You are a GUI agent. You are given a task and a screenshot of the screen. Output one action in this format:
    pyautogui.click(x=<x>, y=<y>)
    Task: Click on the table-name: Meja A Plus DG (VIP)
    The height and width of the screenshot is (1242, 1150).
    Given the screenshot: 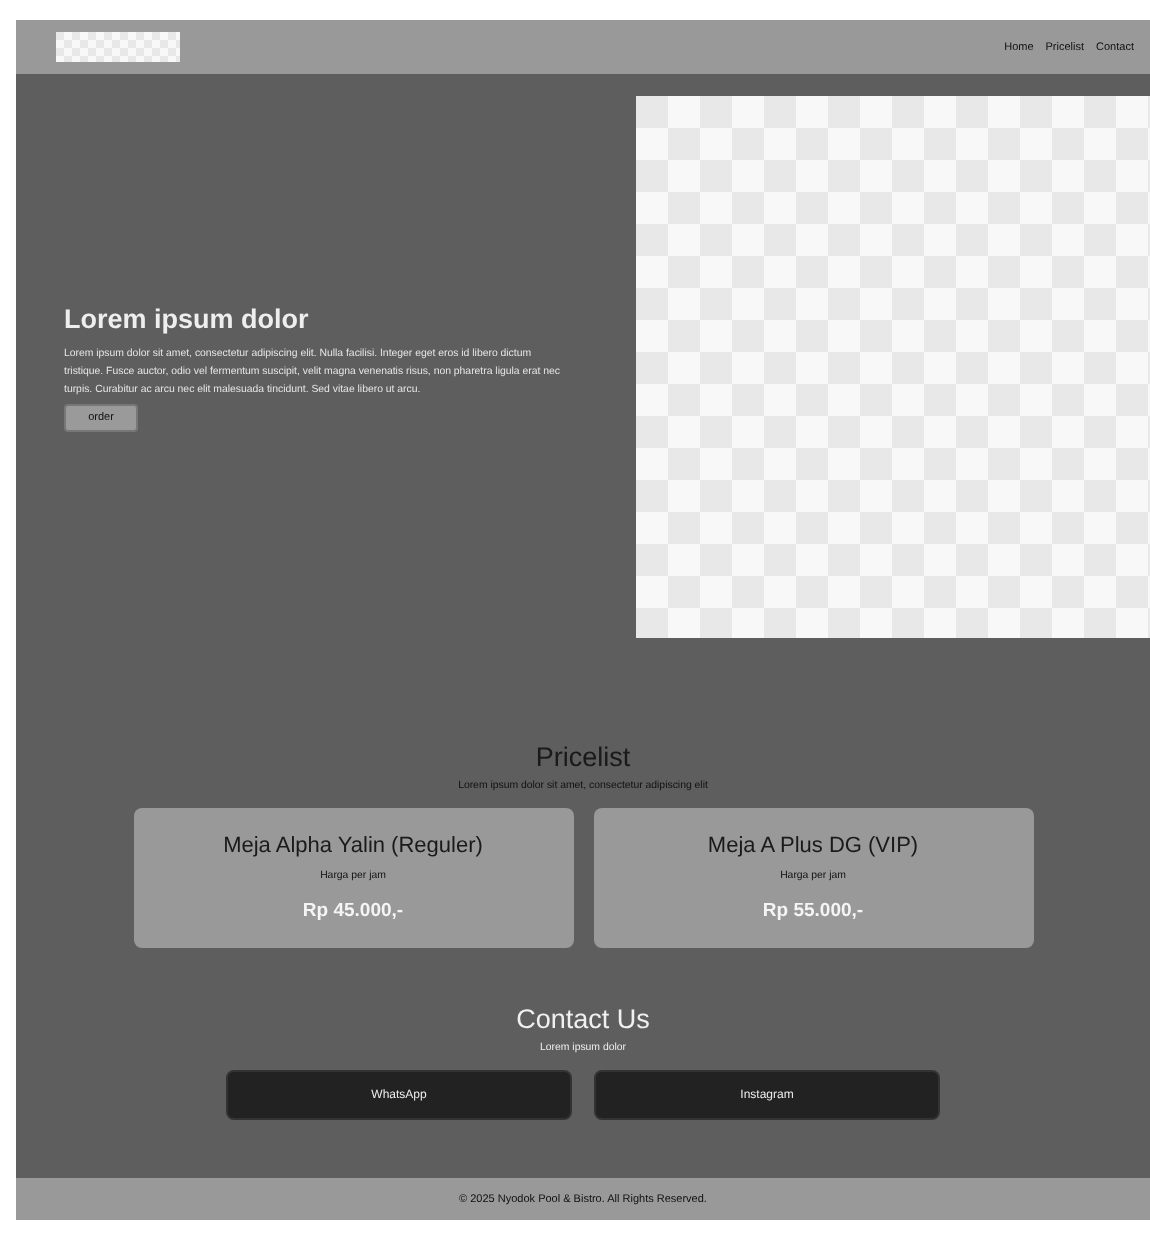 What is the action you would take?
    pyautogui.click(x=813, y=846)
    